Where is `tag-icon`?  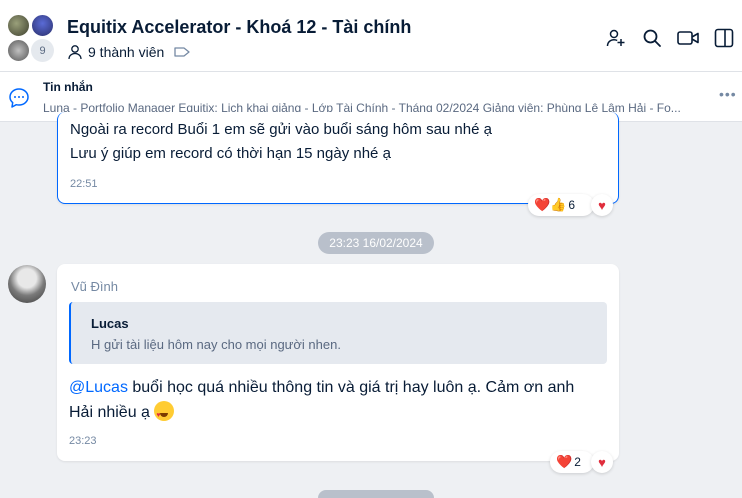 tag-icon is located at coordinates (182, 52).